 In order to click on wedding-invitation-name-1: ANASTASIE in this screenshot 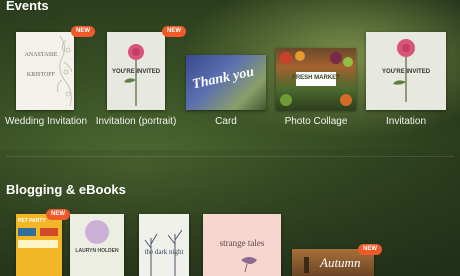, I will do `click(41, 55)`.